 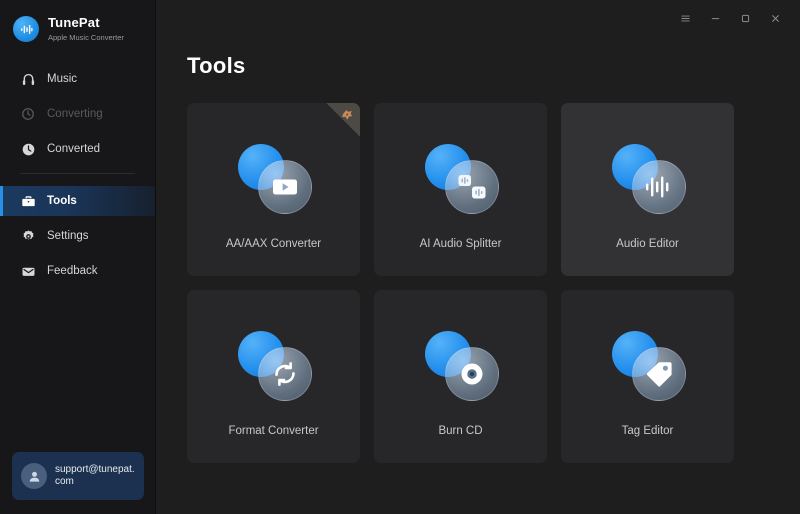 I want to click on toolbox-icon, so click(x=28, y=201).